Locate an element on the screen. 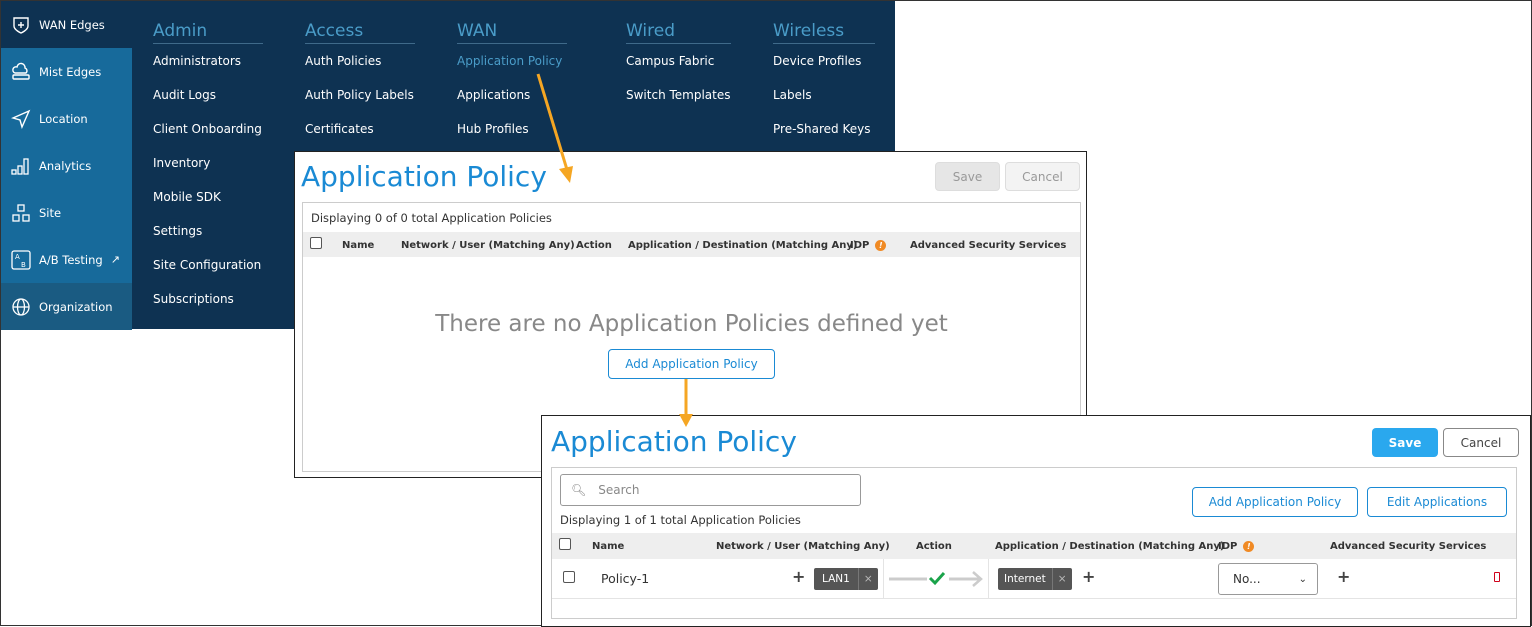 The width and height of the screenshot is (1532, 627). network-chip: LAN1 × is located at coordinates (846, 579).